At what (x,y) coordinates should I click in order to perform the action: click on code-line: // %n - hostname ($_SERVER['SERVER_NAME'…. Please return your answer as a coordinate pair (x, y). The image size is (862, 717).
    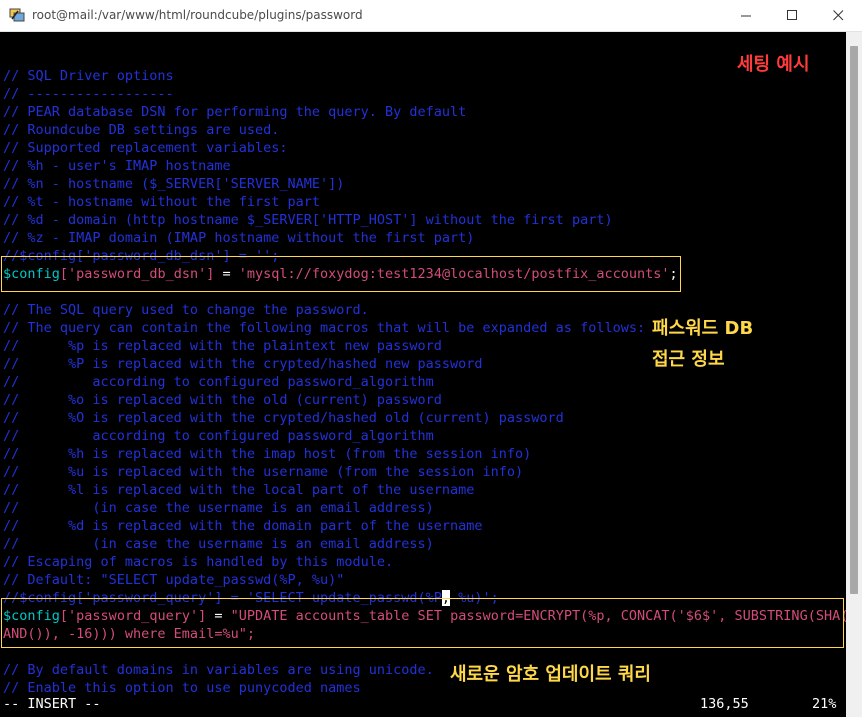
    Looking at the image, I should click on (174, 184).